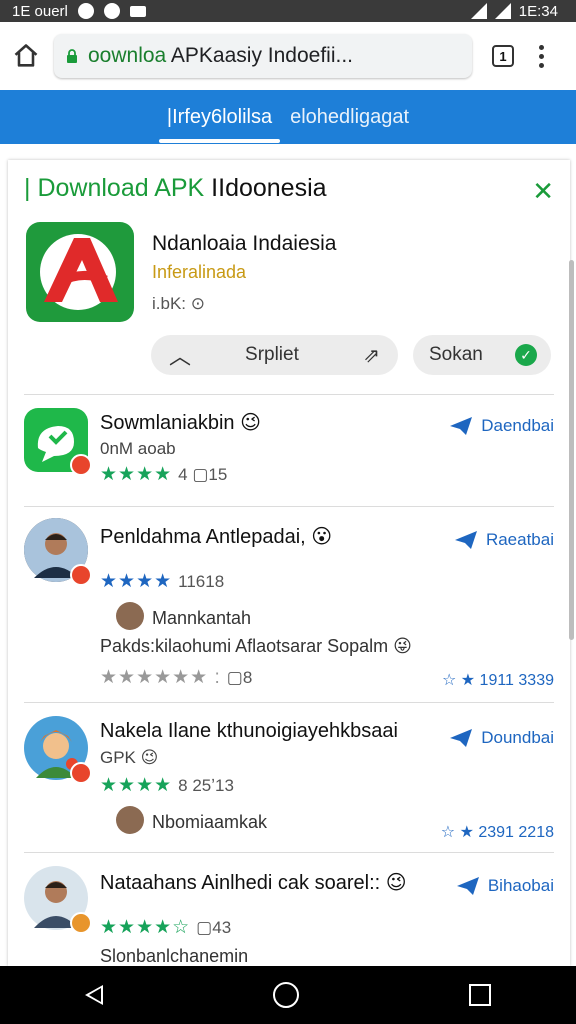  What do you see at coordinates (40, 11) in the screenshot?
I see `status-left-text: 1E ouerl` at bounding box center [40, 11].